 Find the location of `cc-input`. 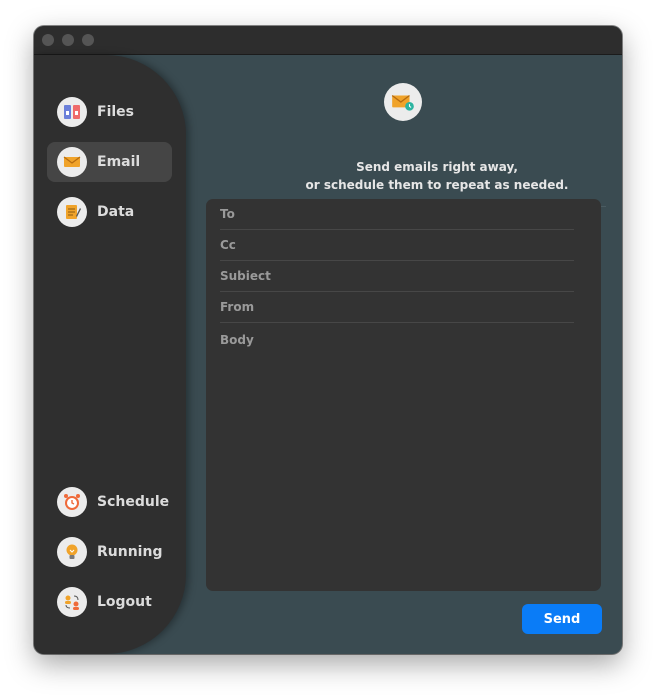

cc-input is located at coordinates (397, 245).